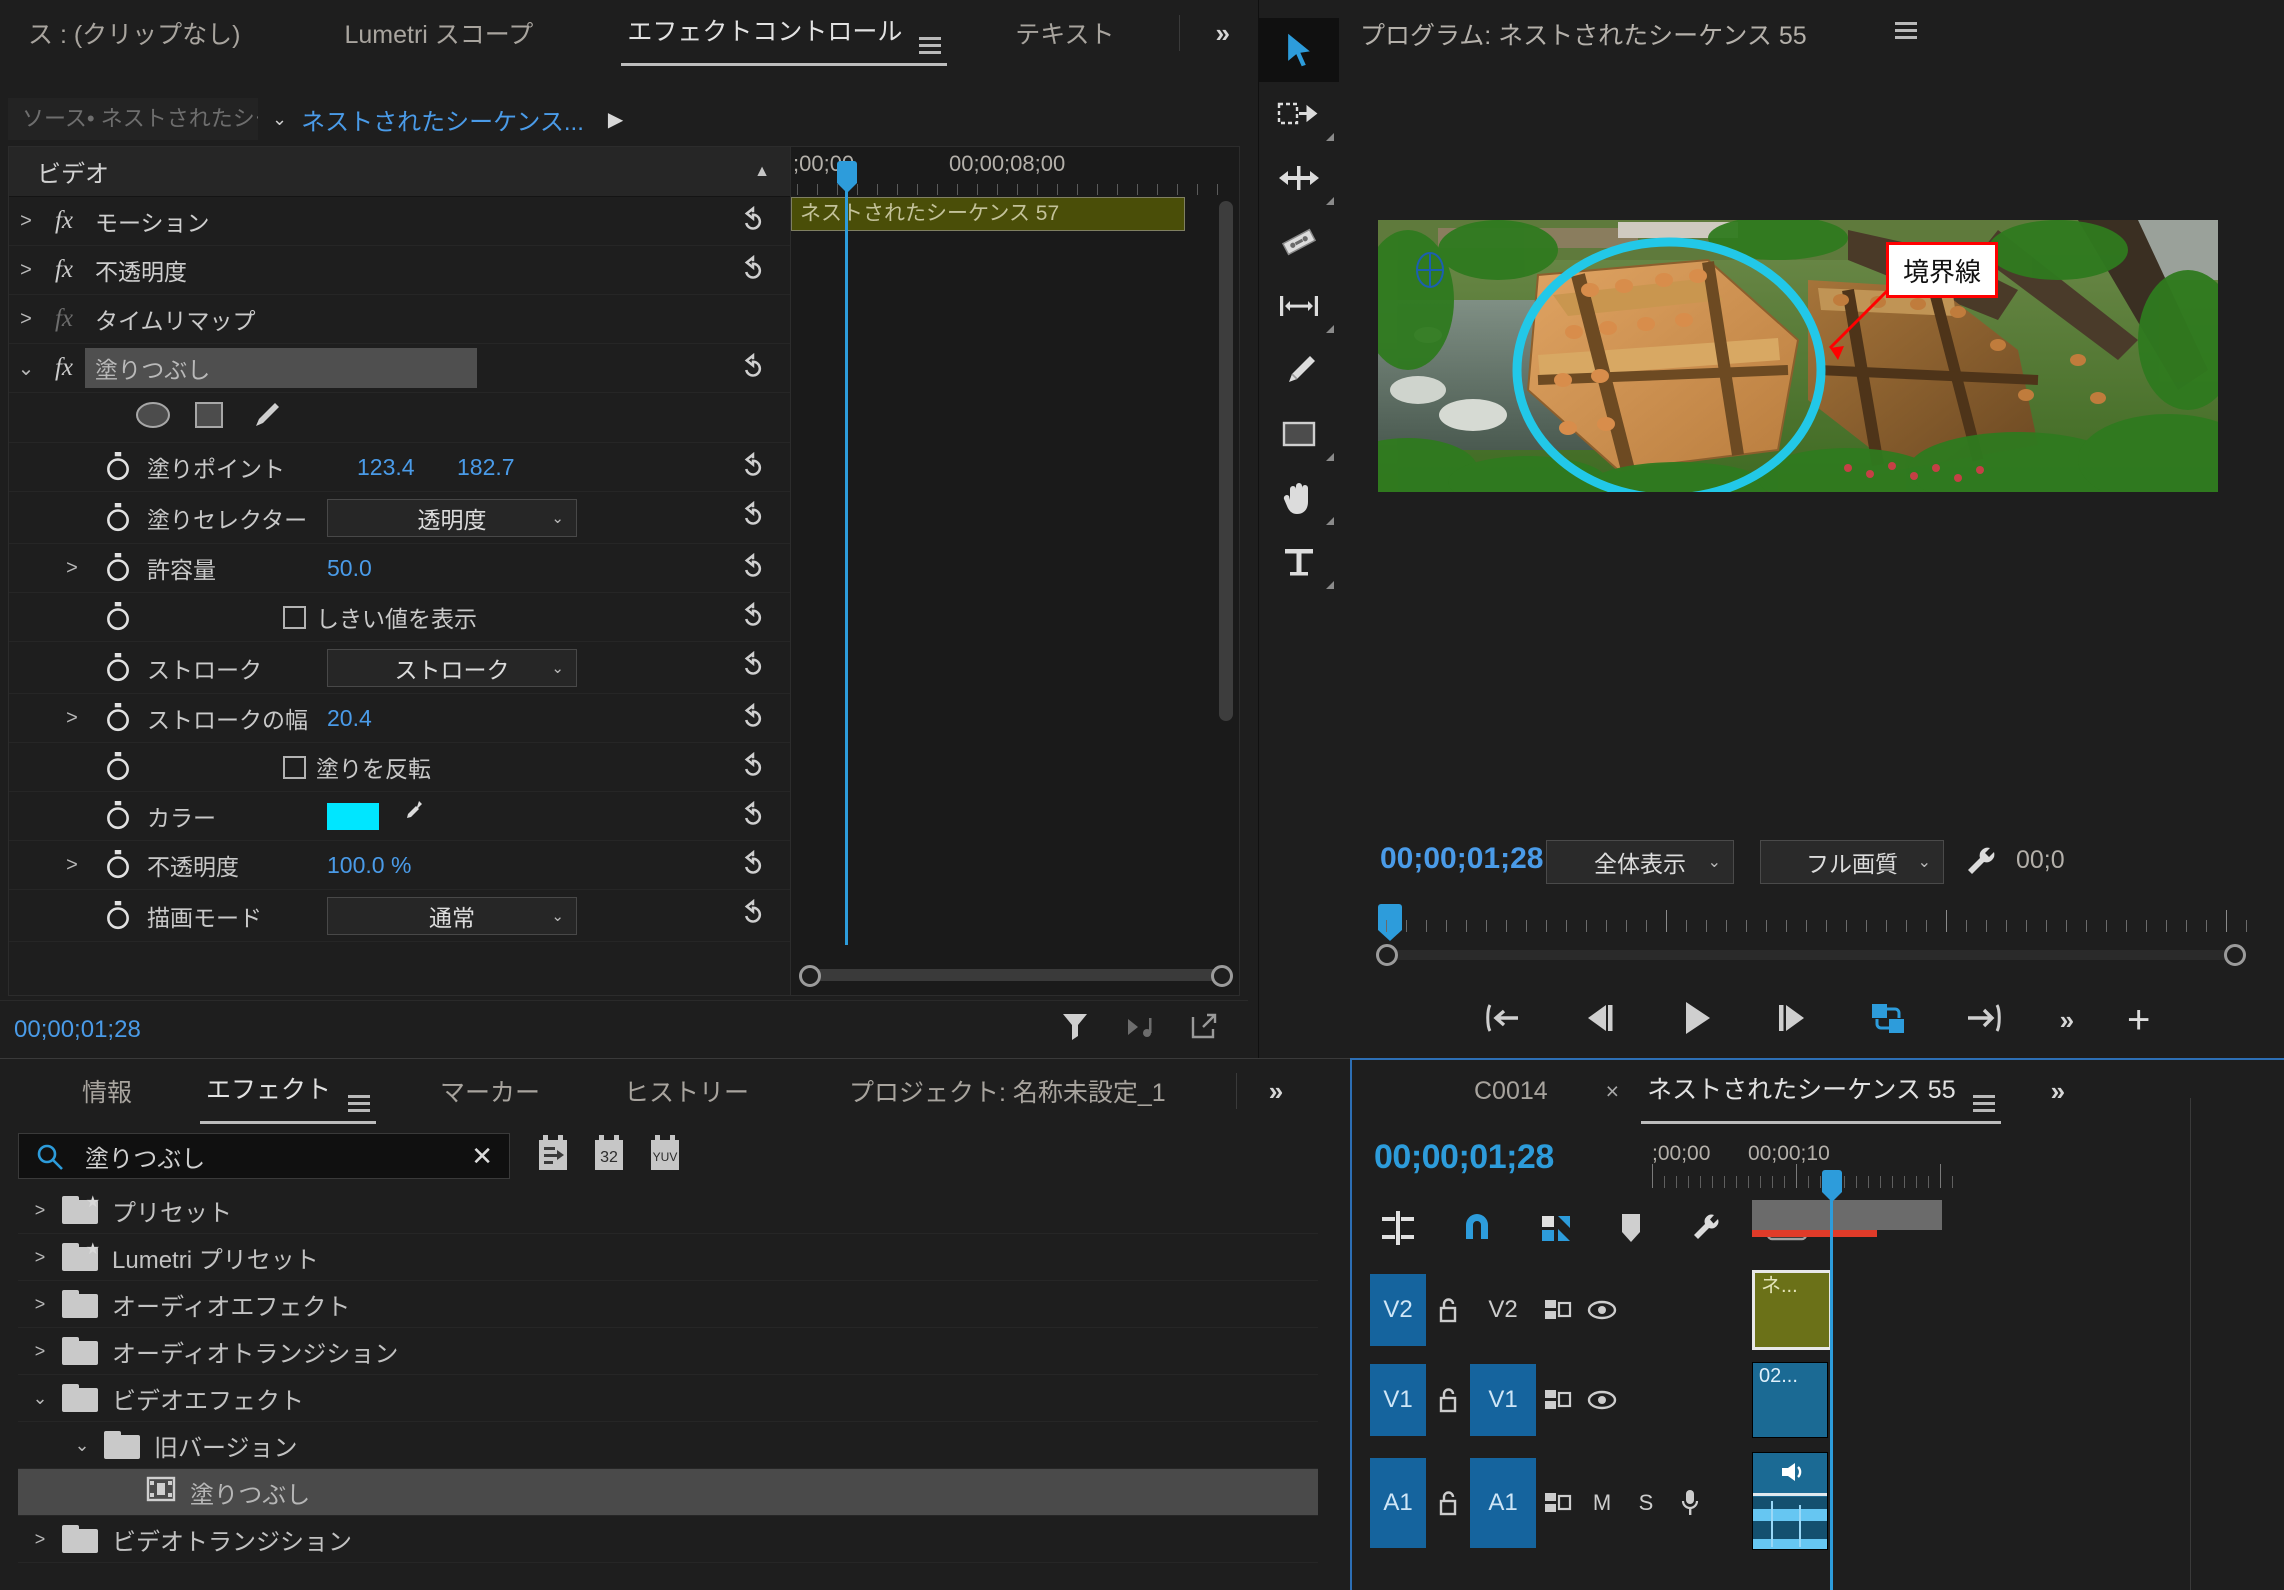  I want to click on param-row-tolerance: > 許容量 50.0, so click(399, 568).